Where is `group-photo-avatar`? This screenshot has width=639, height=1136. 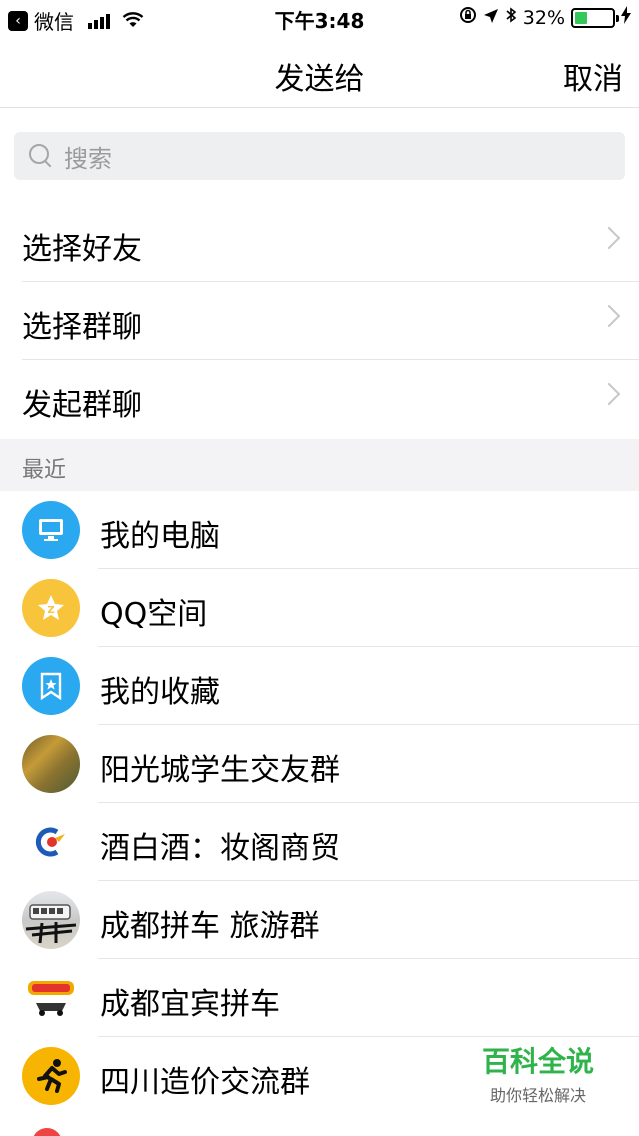 group-photo-avatar is located at coordinates (51, 764).